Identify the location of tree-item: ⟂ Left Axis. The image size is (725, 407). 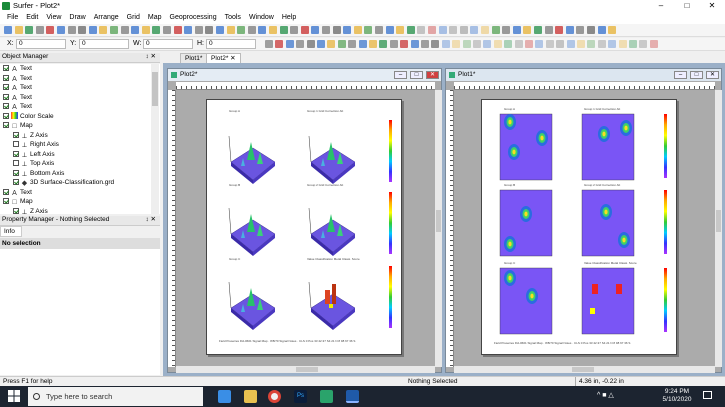
(34, 155).